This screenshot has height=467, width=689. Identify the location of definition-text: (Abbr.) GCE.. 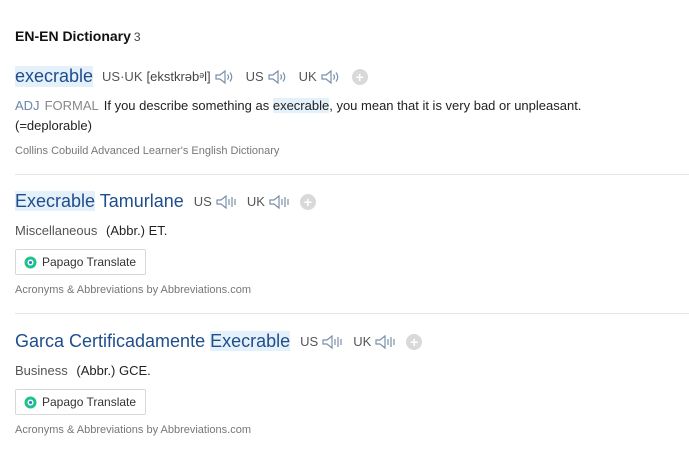
(113, 370).